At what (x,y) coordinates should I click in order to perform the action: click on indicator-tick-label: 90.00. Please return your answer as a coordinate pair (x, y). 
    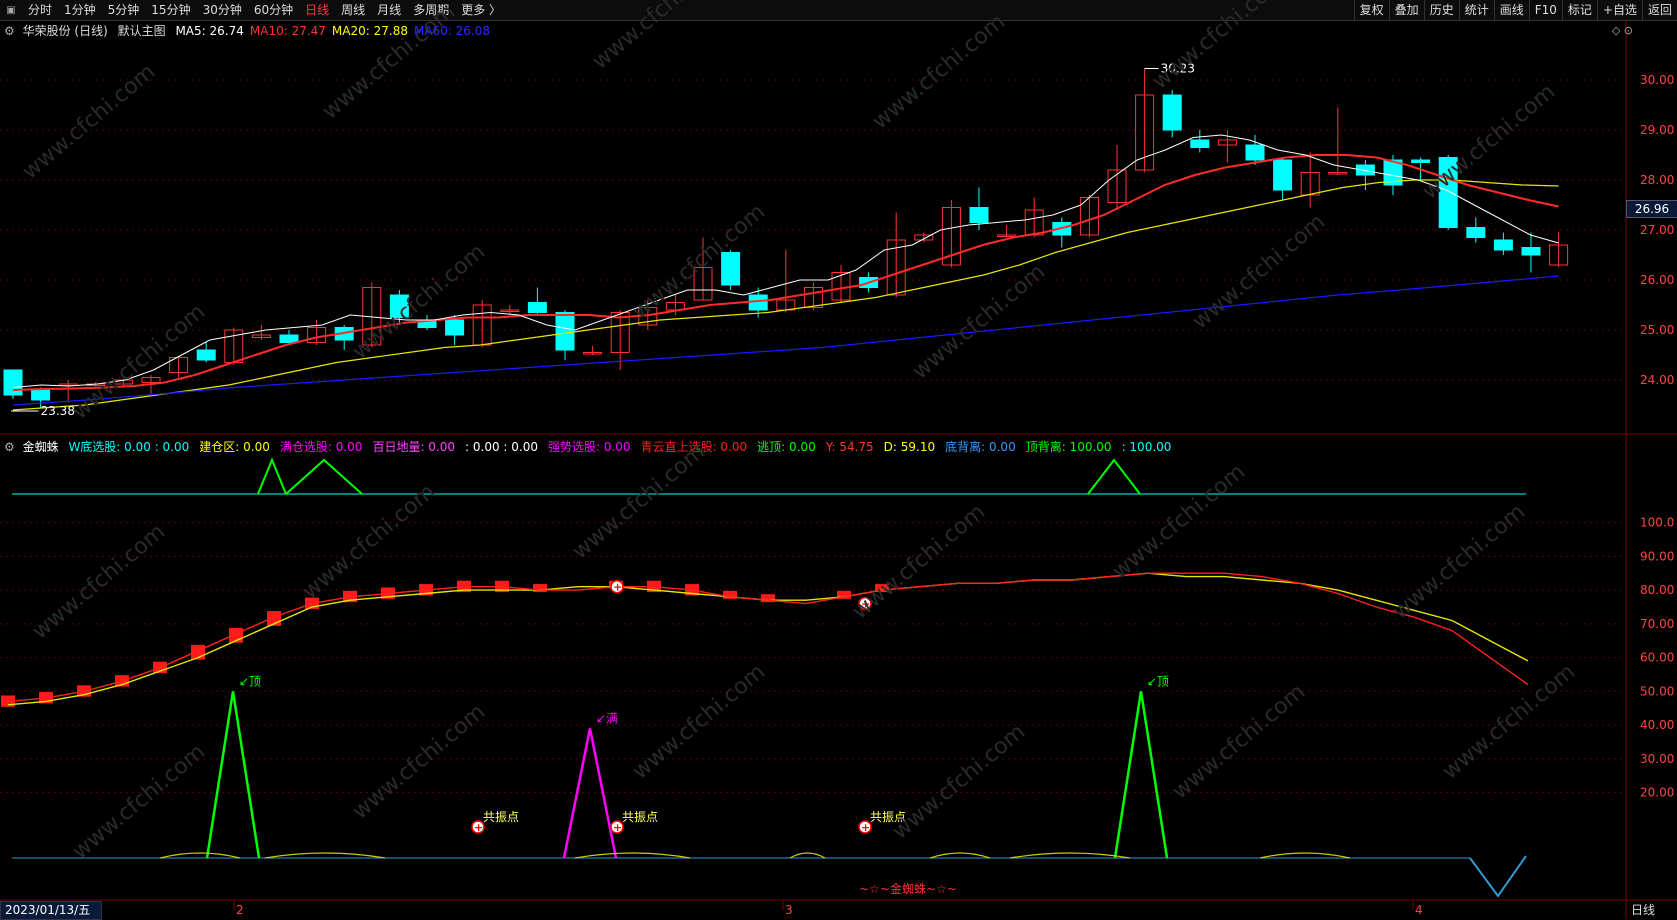
    Looking at the image, I should click on (1657, 556).